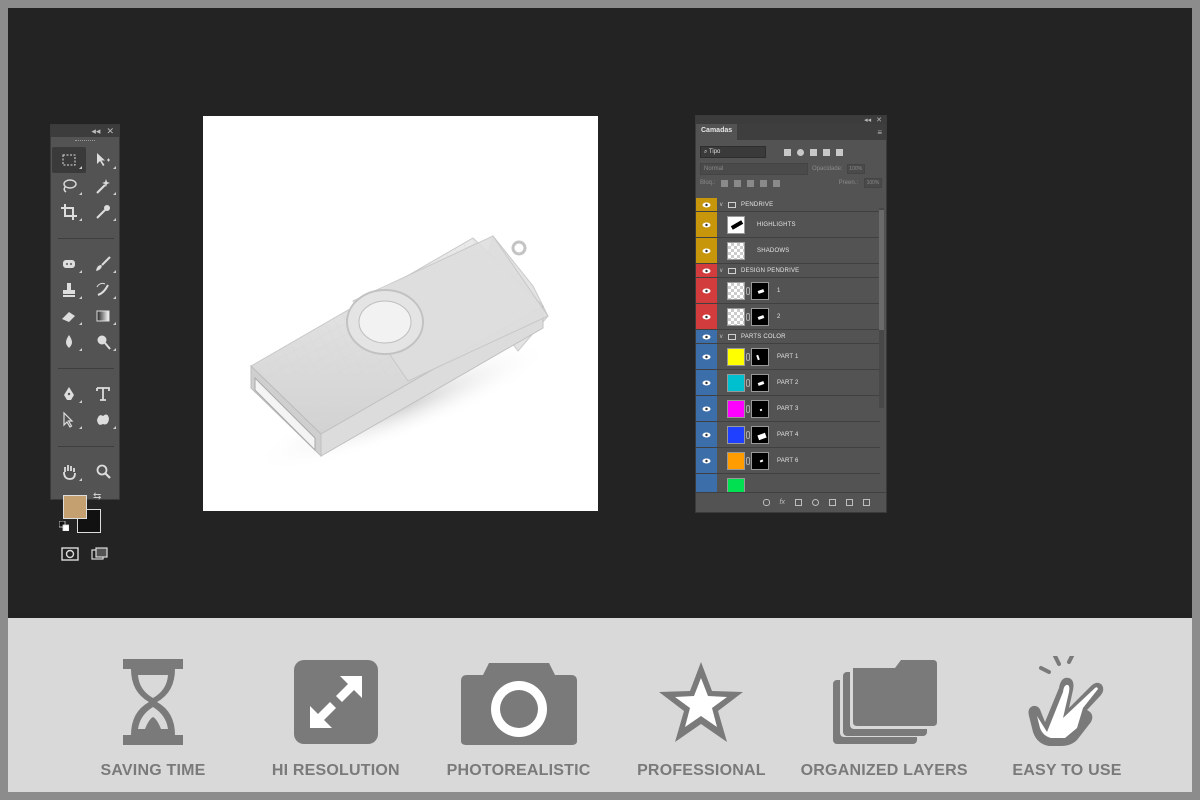  Describe the element at coordinates (787, 152) in the screenshot. I see `filter-pixel-icon` at that location.